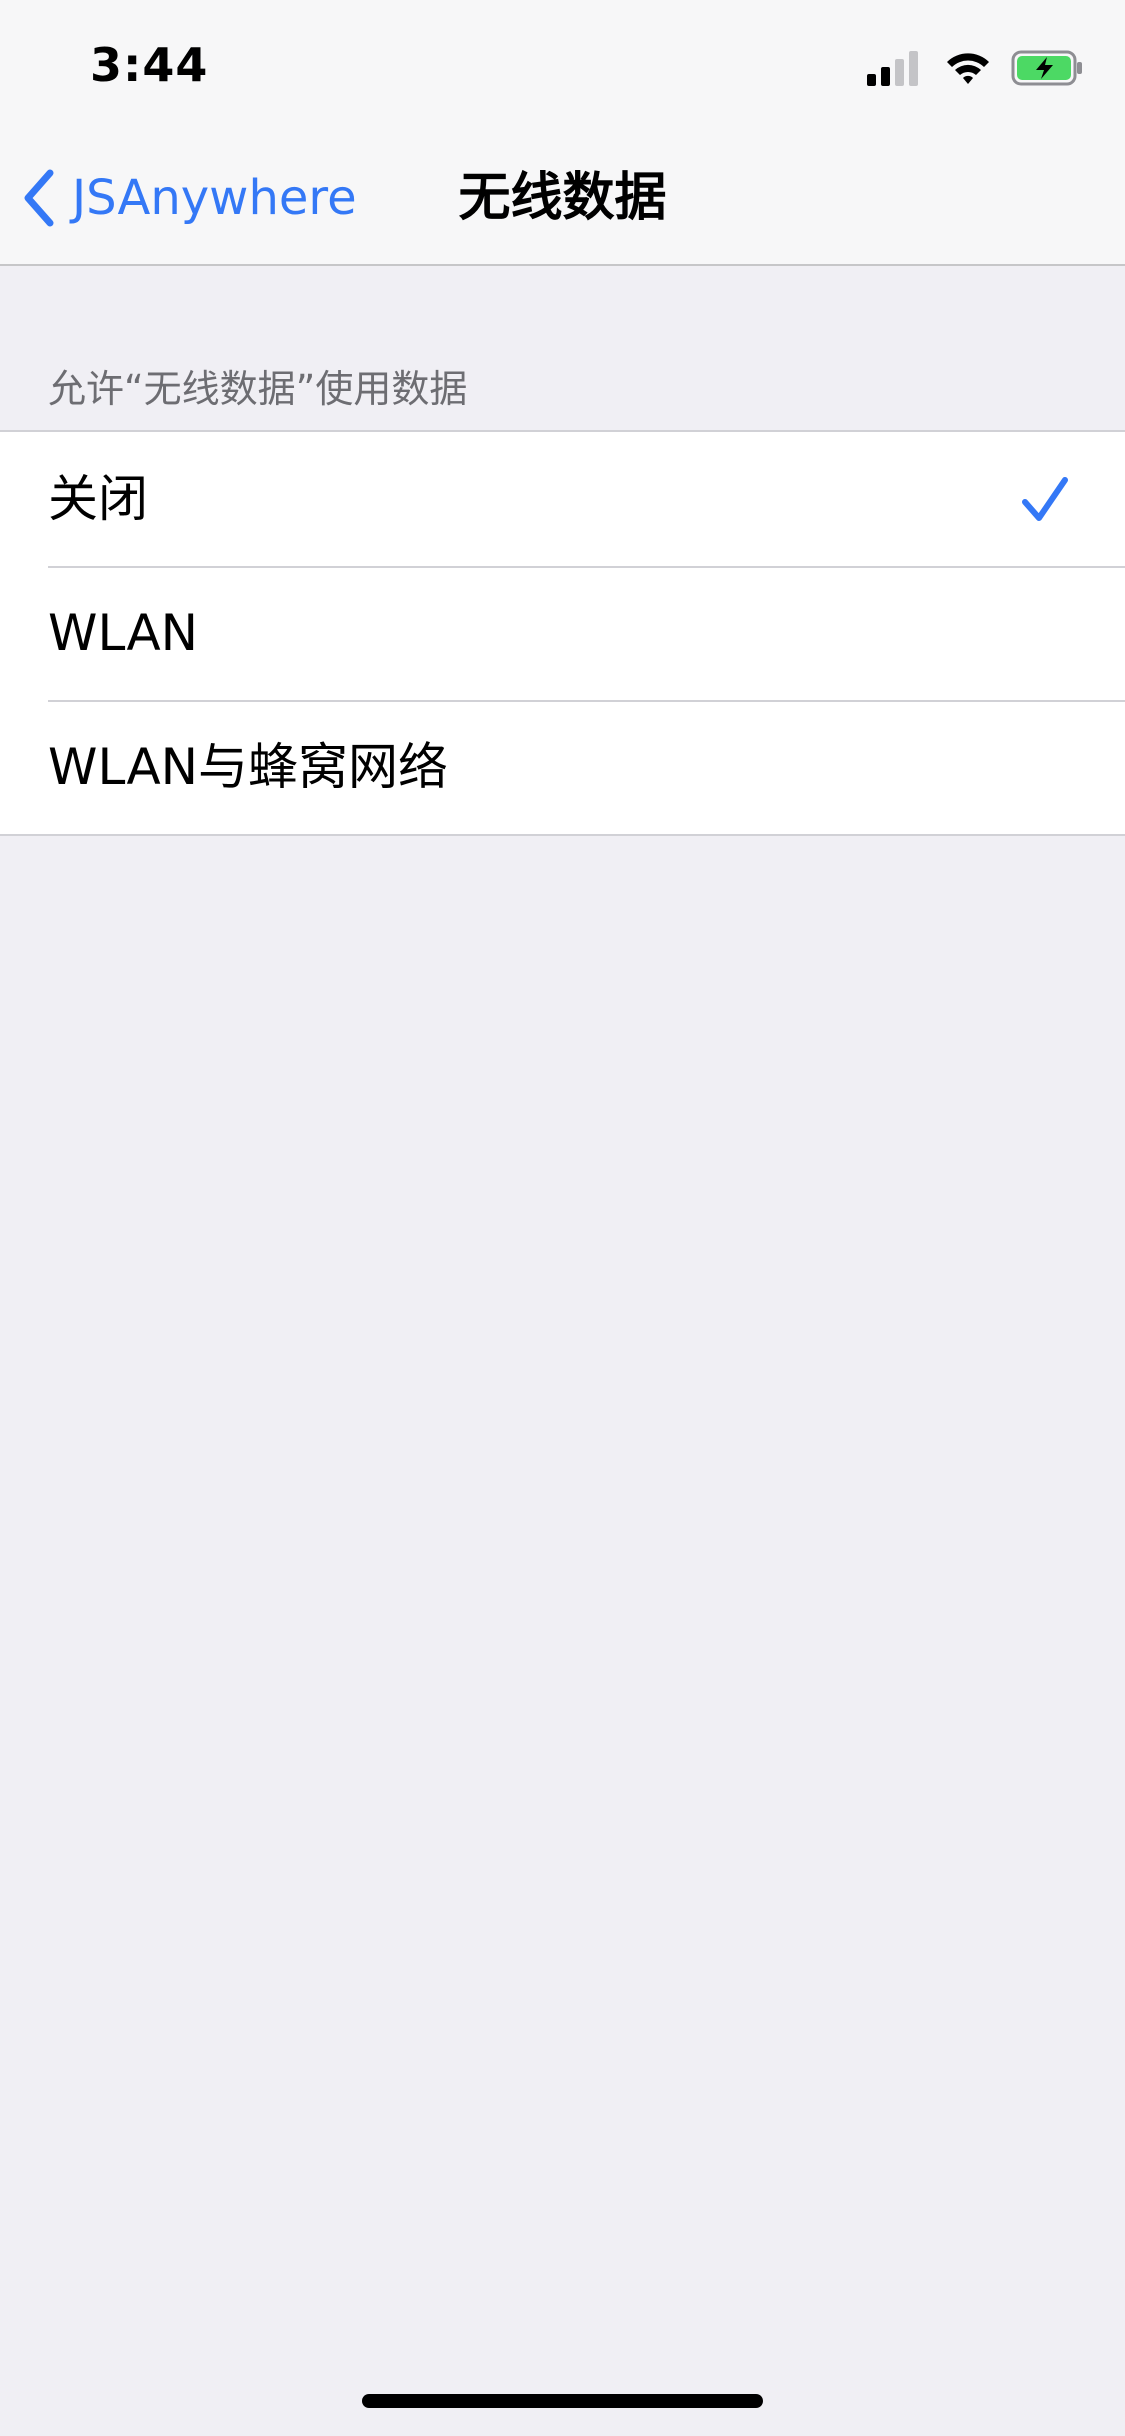 The height and width of the screenshot is (2436, 1125). What do you see at coordinates (149, 65) in the screenshot?
I see `status-time: 3:44` at bounding box center [149, 65].